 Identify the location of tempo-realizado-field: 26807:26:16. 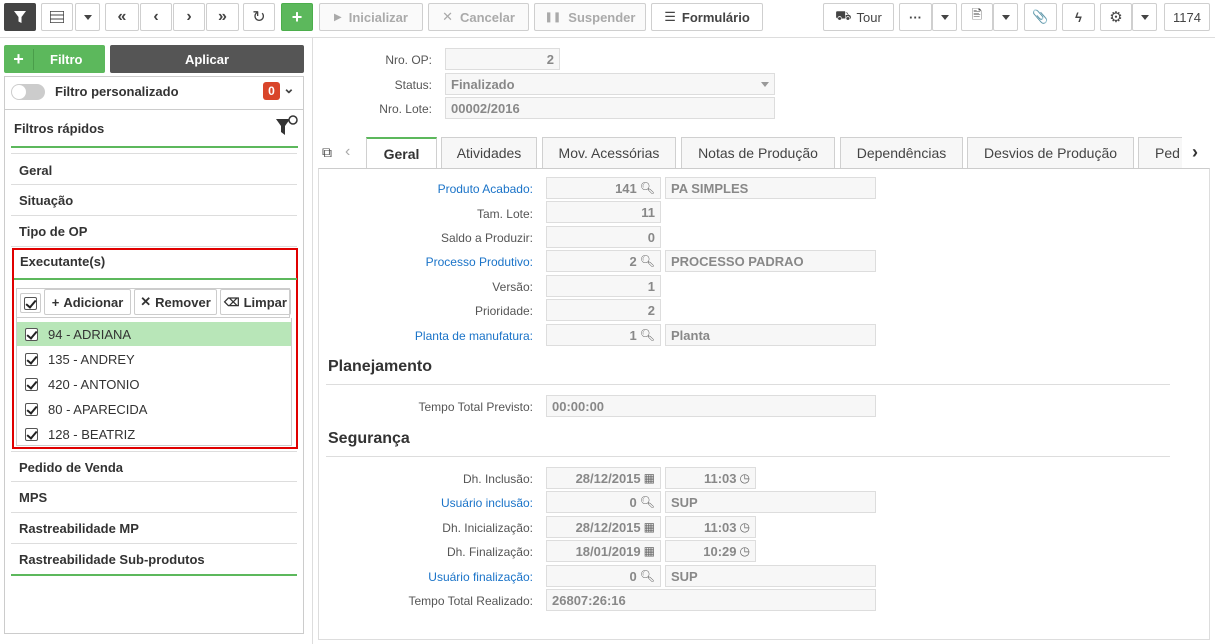
(711, 600).